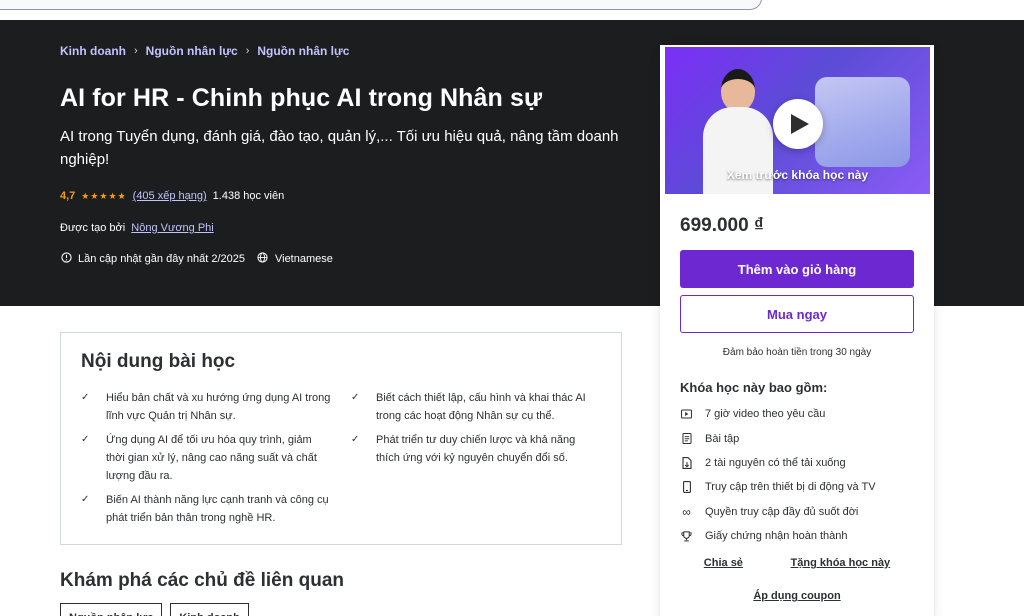 The width and height of the screenshot is (1024, 616). Describe the element at coordinates (862, 122) in the screenshot. I see `hr-illustration` at that location.